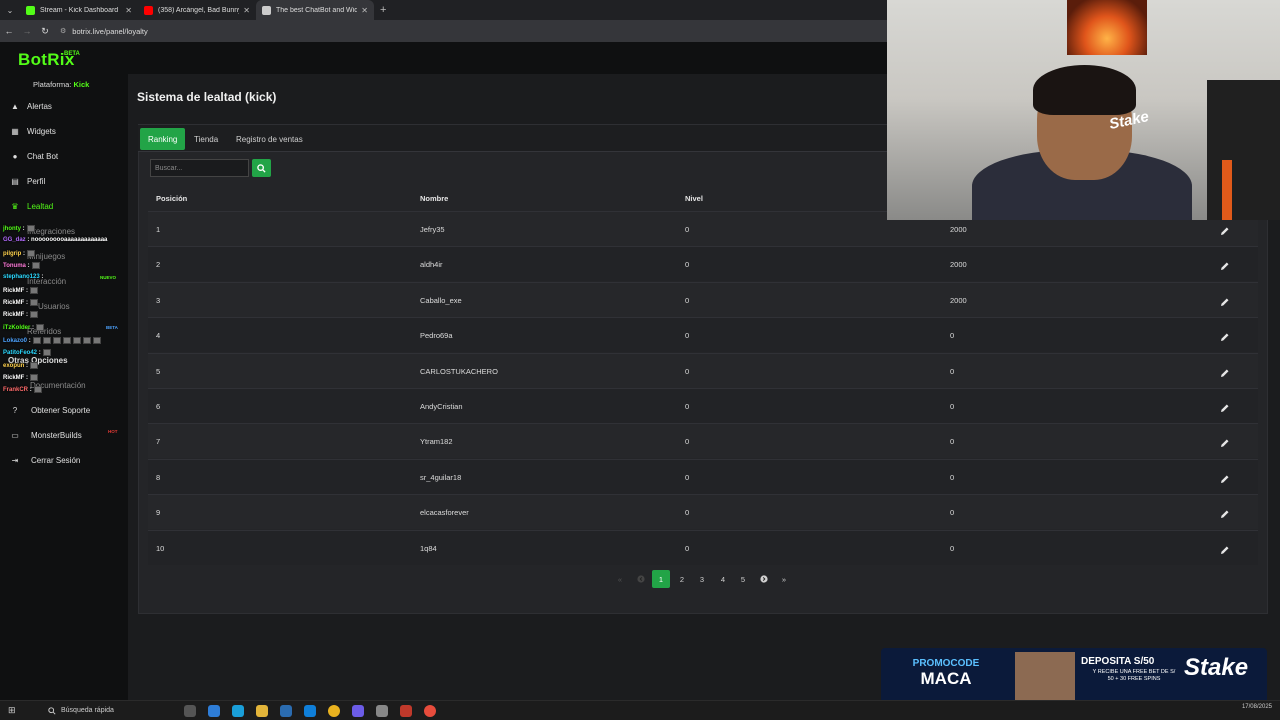 The width and height of the screenshot is (1280, 720). Describe the element at coordinates (43, 156) in the screenshot. I see `sidebar-item-label: Chat Bot` at that location.